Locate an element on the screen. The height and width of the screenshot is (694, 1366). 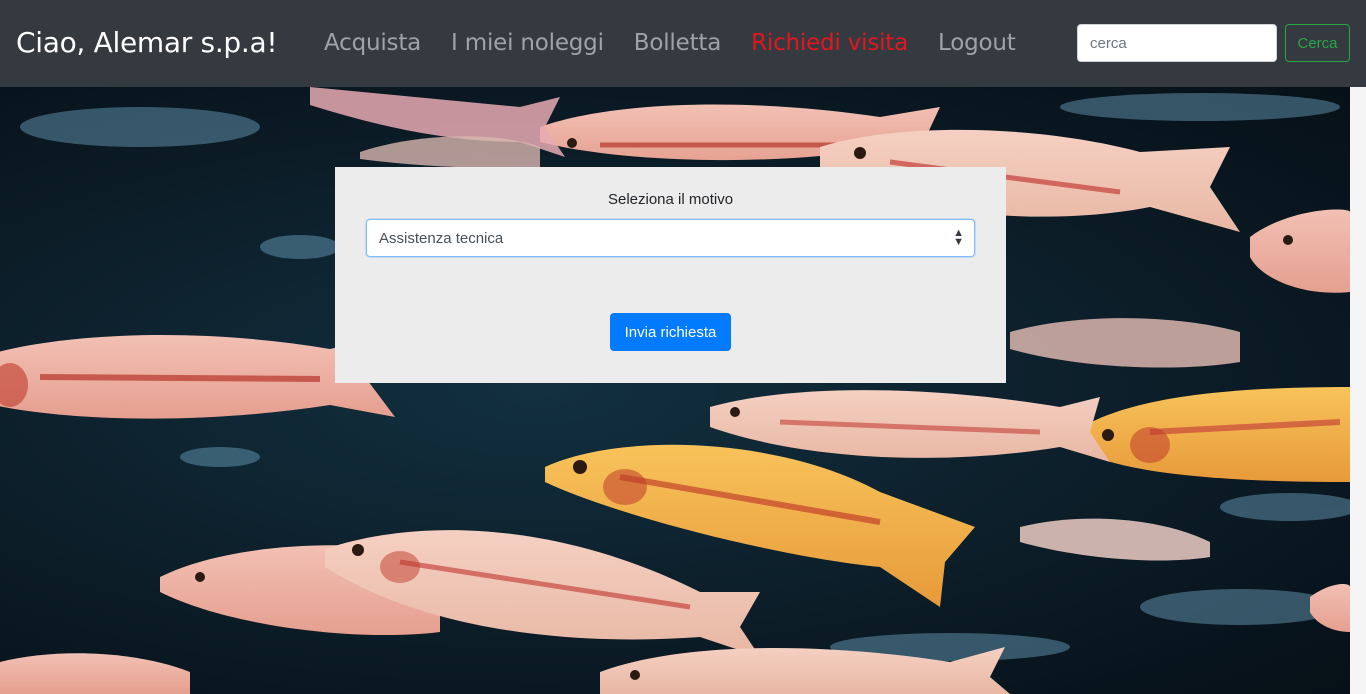
nav-link-bolletta: Bolletta is located at coordinates (678, 43).